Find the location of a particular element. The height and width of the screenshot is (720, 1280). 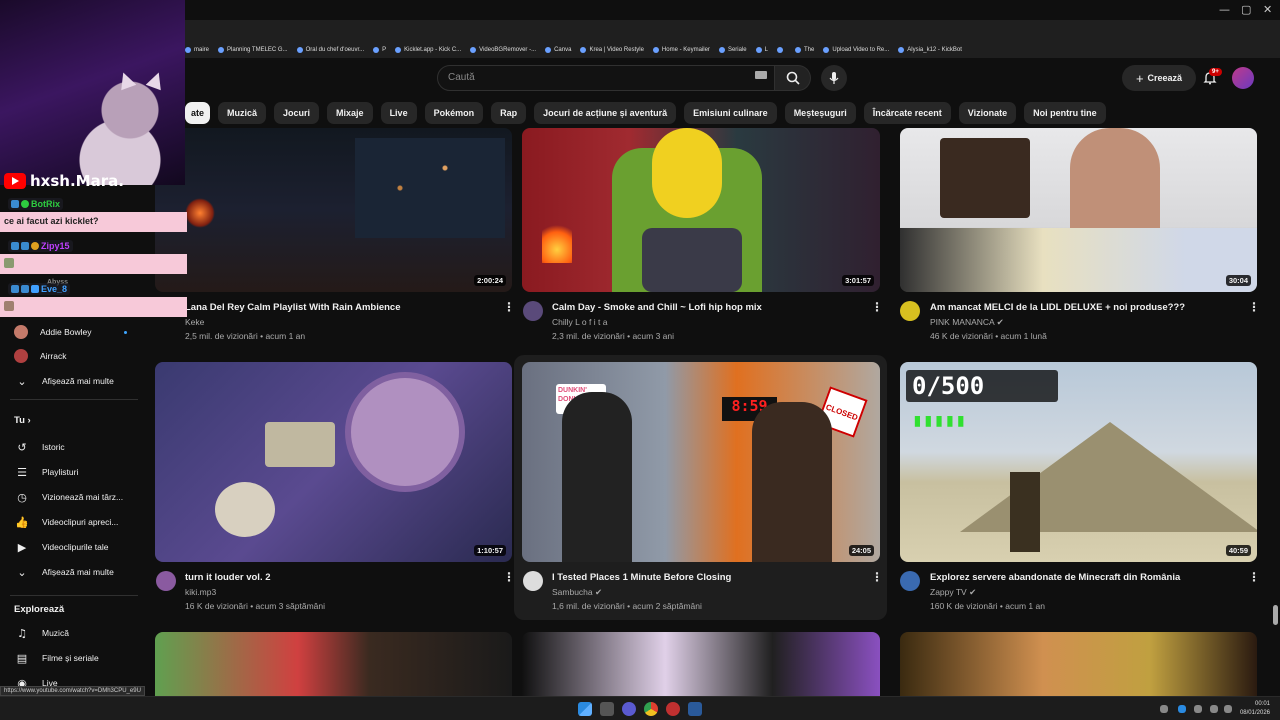

bookmark-item: Seriale is located at coordinates (732, 50).